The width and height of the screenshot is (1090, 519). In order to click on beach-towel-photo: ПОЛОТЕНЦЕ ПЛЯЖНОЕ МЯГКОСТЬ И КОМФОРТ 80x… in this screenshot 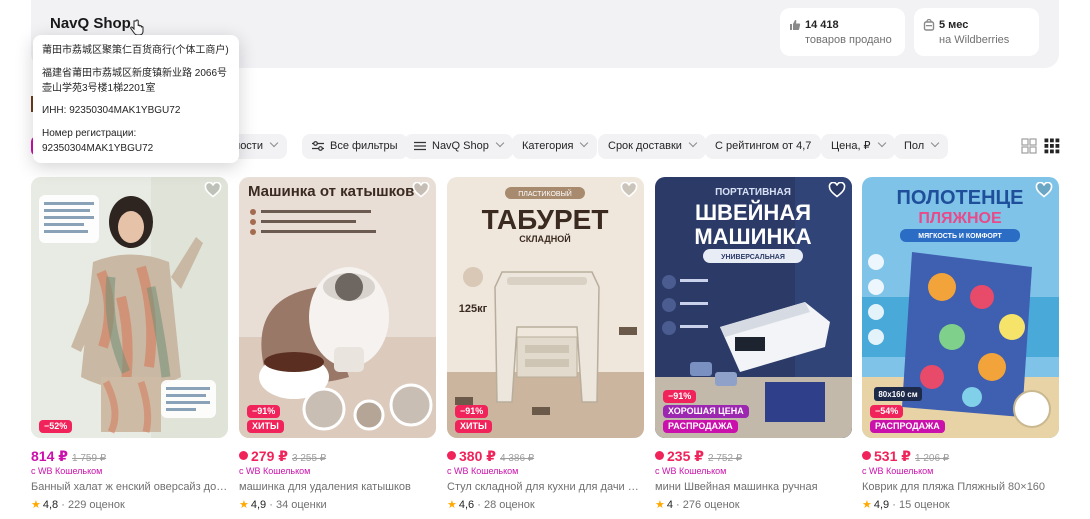, I will do `click(960, 307)`.